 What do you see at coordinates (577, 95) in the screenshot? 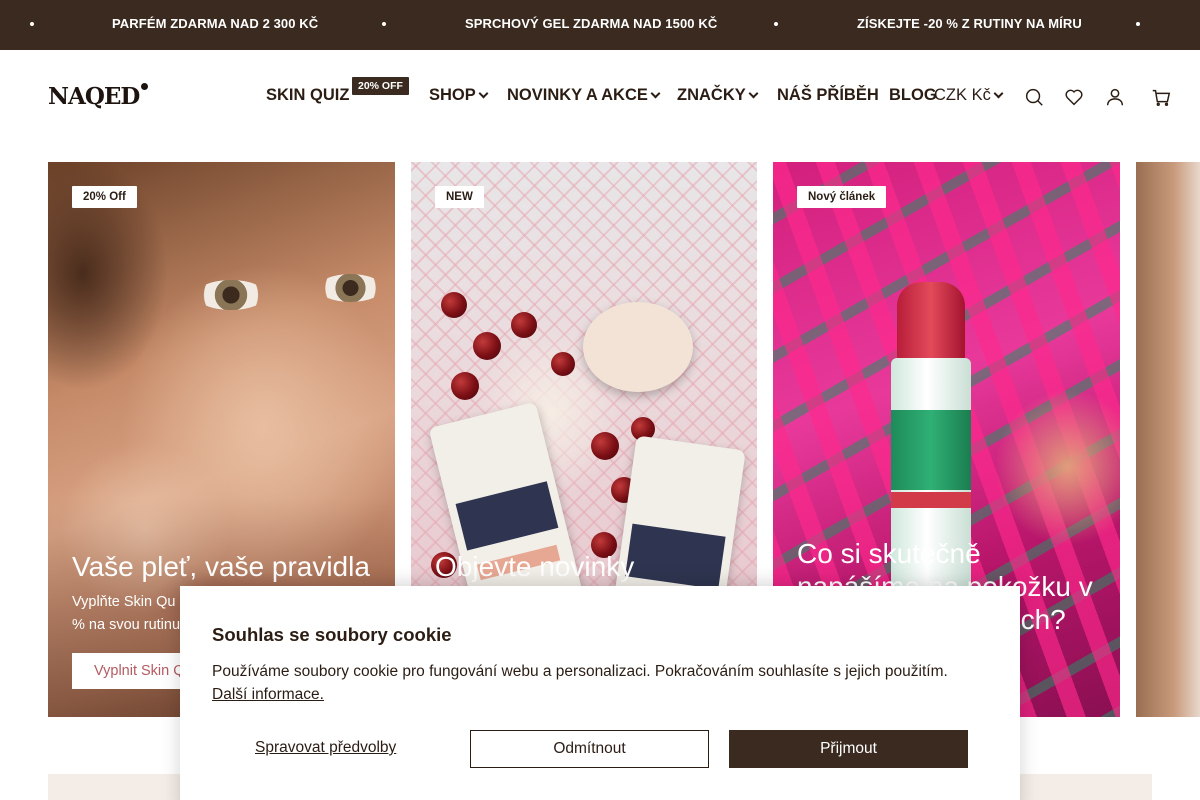
I see `nav-novinky-label: NOVINKY A AKCE` at bounding box center [577, 95].